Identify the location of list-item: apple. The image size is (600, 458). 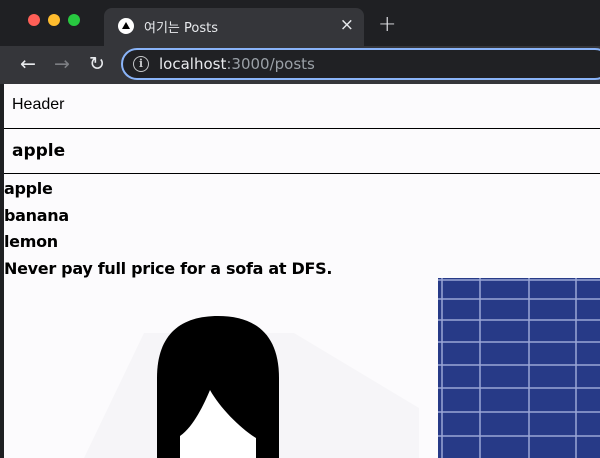
(28, 188).